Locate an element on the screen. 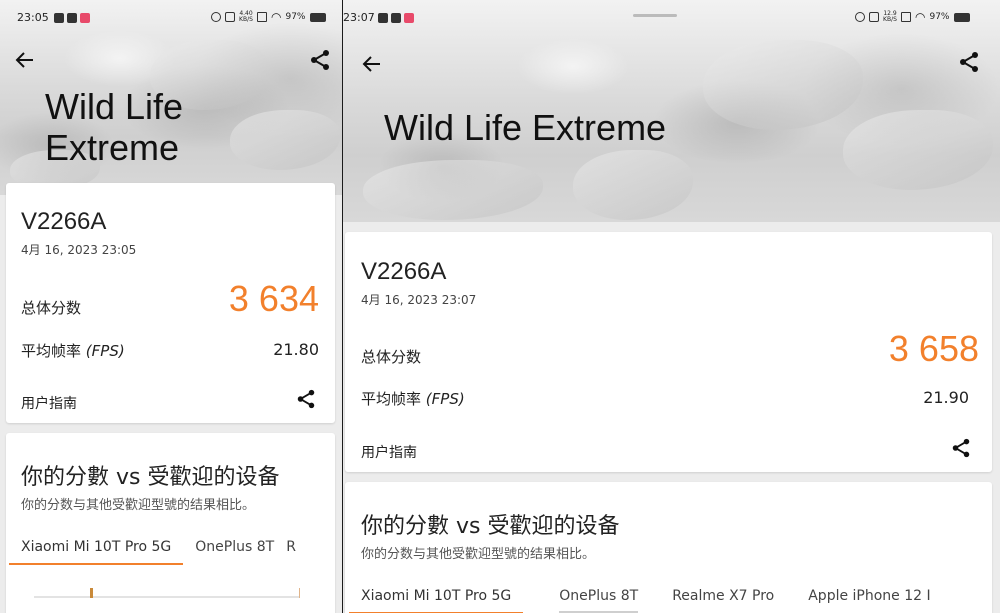  status-right: 12.9 KB/S ◠ 97% is located at coordinates (912, 17).